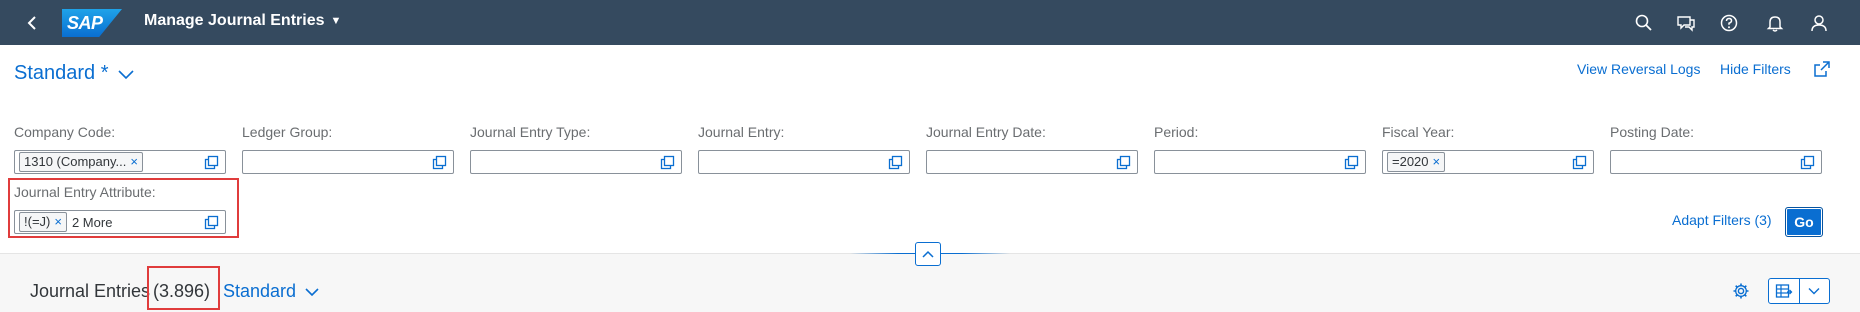  What do you see at coordinates (1488, 149) in the screenshot?
I see `filter-fiscal-year: Fiscal Year: =2020 ×` at bounding box center [1488, 149].